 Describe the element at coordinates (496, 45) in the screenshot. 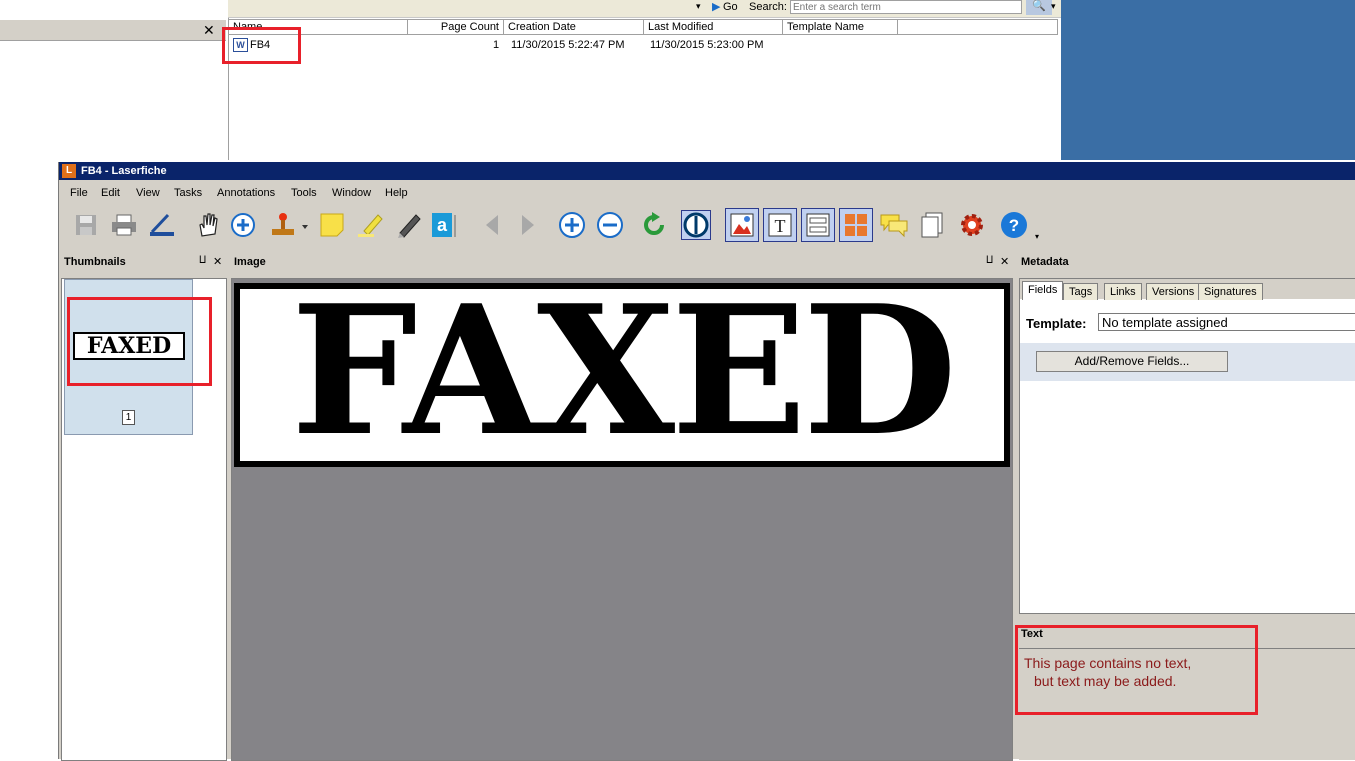

I see `row-page-count: 1` at that location.